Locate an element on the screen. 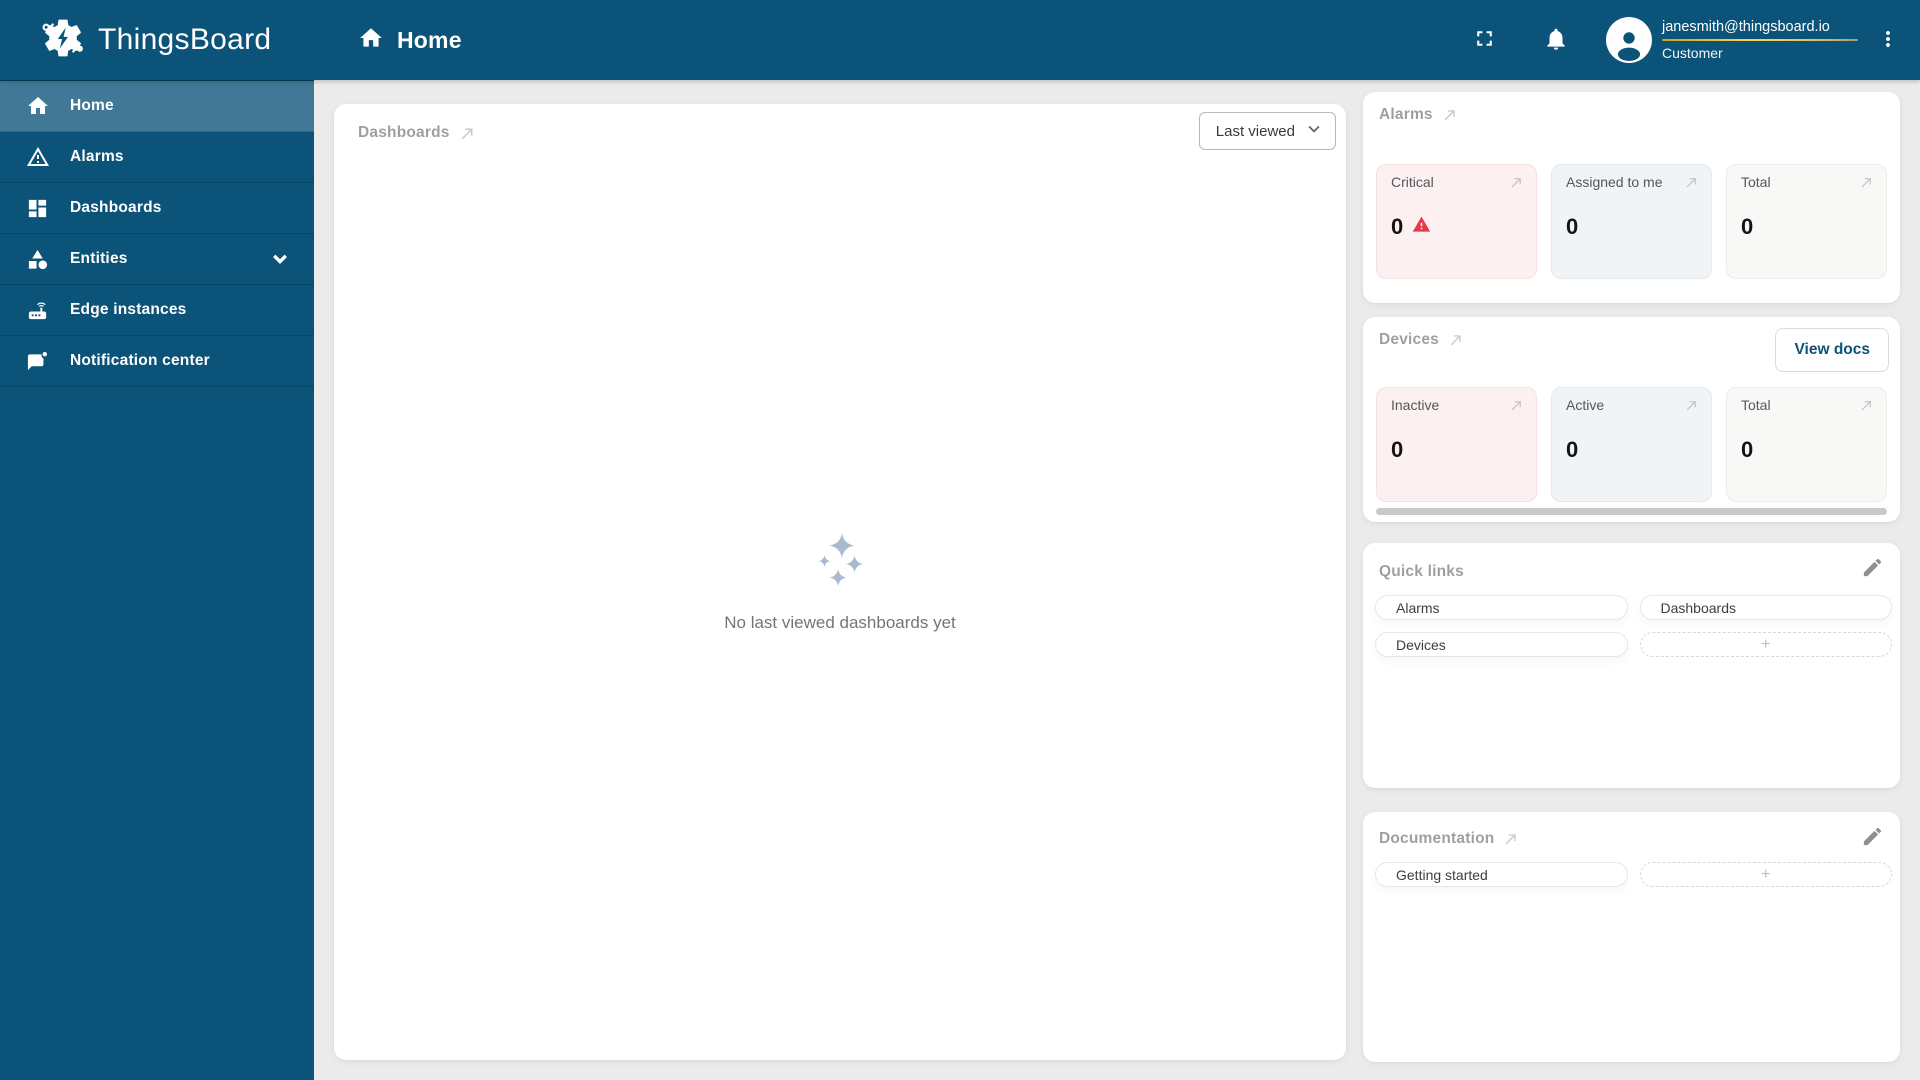 The image size is (1920, 1080). thingsboard-logo-icon is located at coordinates (63, 40).